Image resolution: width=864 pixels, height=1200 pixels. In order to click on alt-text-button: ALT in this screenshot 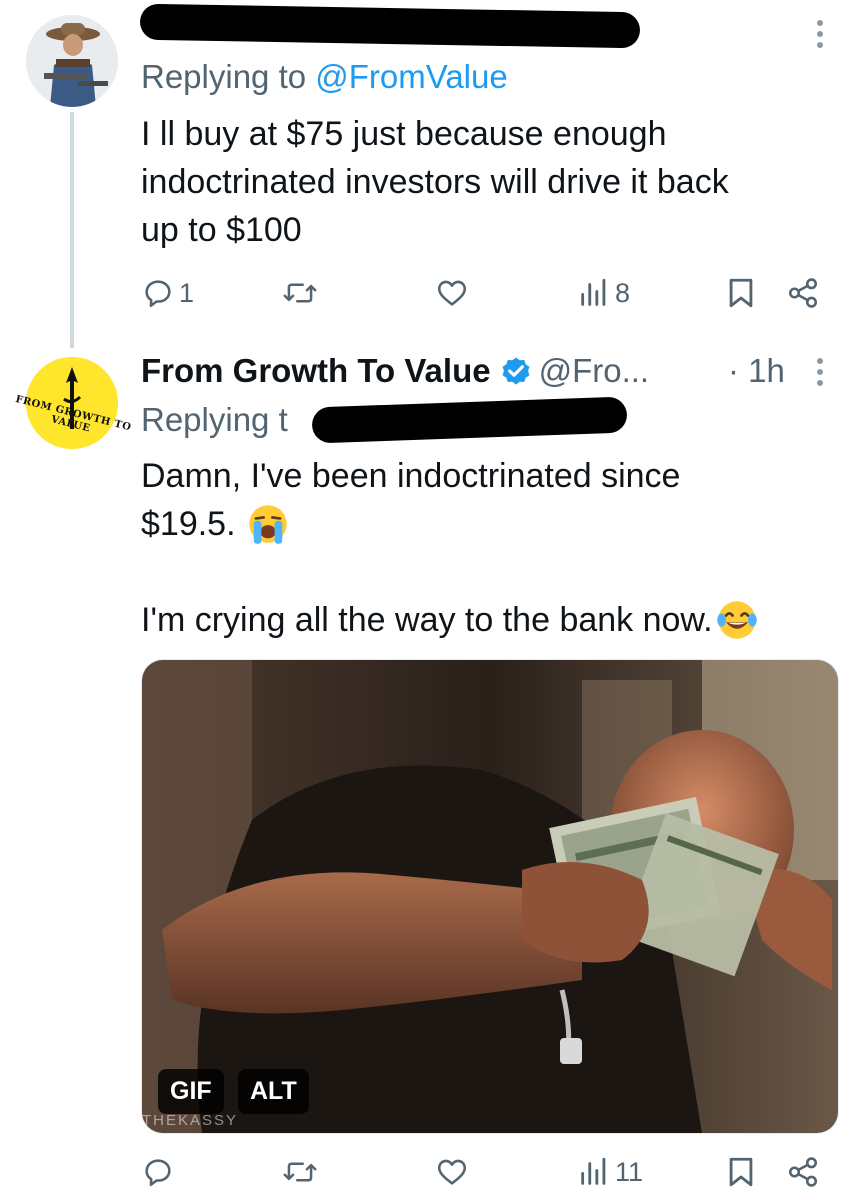, I will do `click(273, 1091)`.